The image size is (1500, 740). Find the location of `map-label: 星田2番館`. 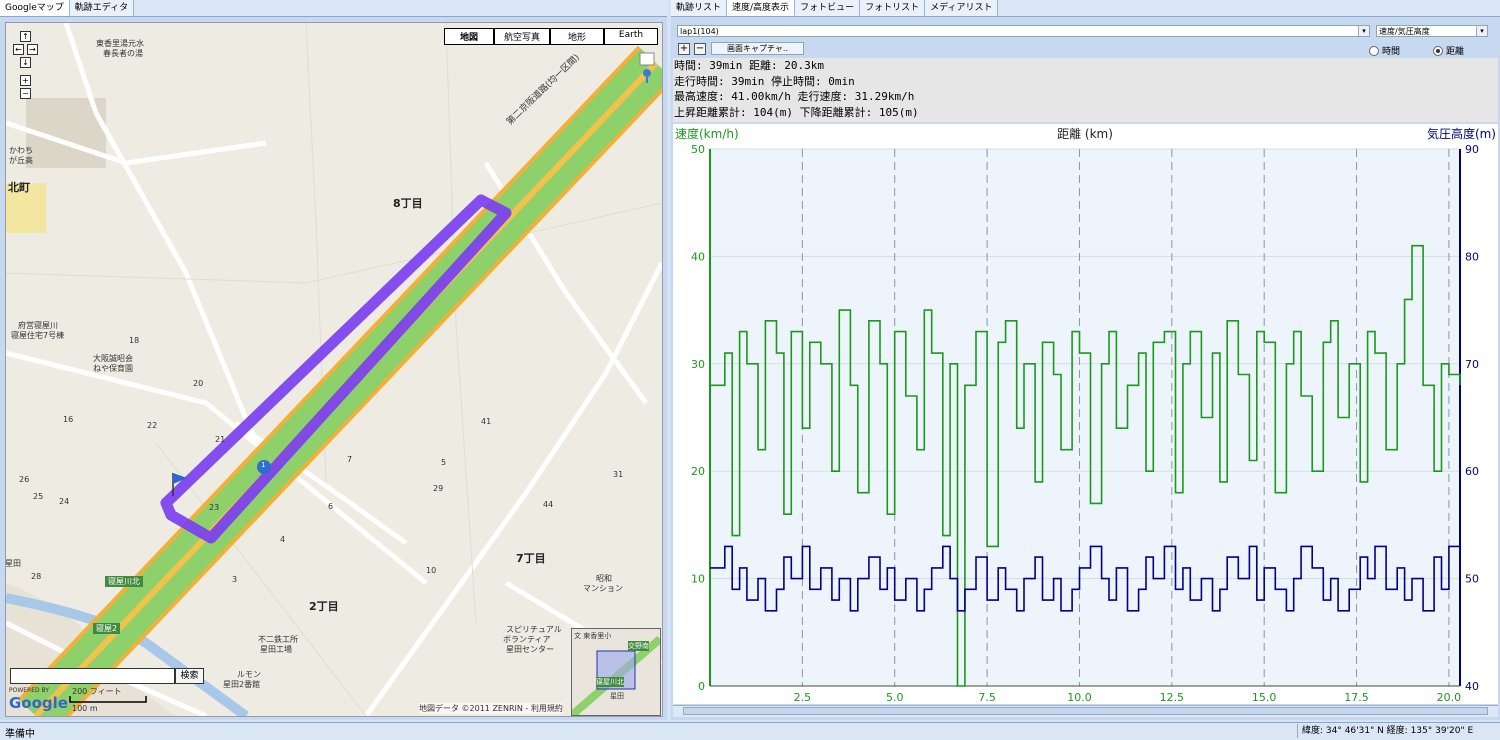

map-label: 星田2番館 is located at coordinates (242, 684).